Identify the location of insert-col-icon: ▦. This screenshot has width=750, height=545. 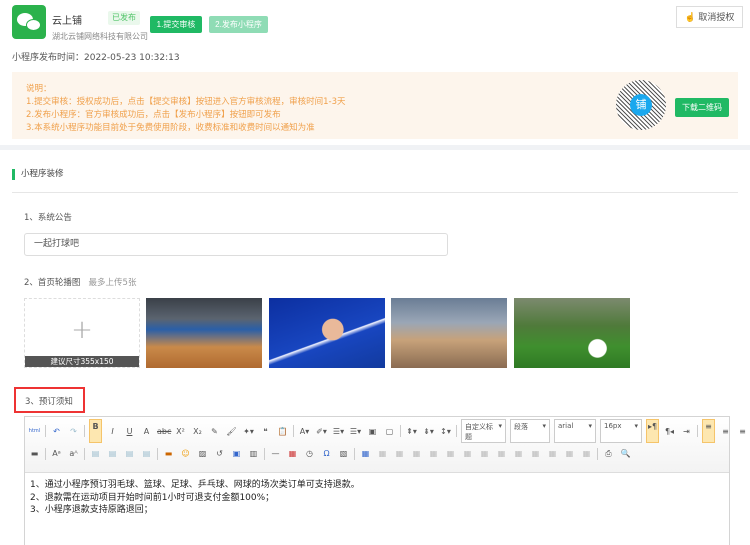
(450, 453).